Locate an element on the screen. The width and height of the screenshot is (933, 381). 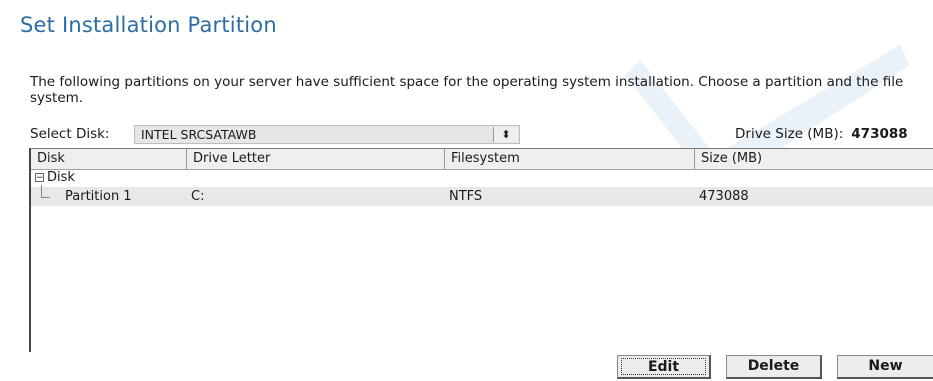
edit-button: Edit is located at coordinates (664, 367).